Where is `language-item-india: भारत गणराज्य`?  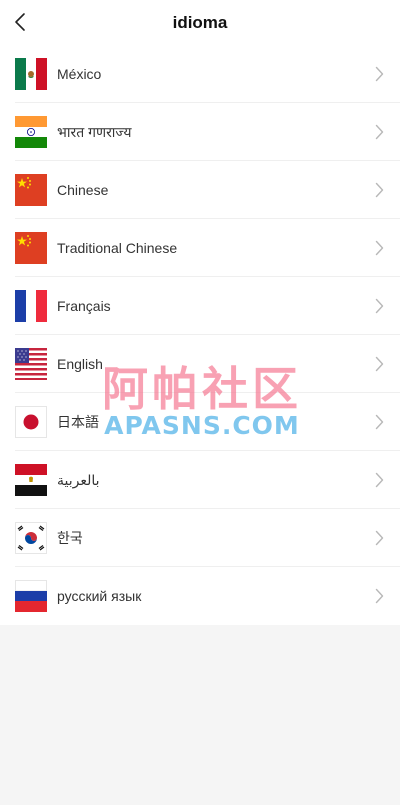
language-item-india: भारत गणराज्य is located at coordinates (200, 132).